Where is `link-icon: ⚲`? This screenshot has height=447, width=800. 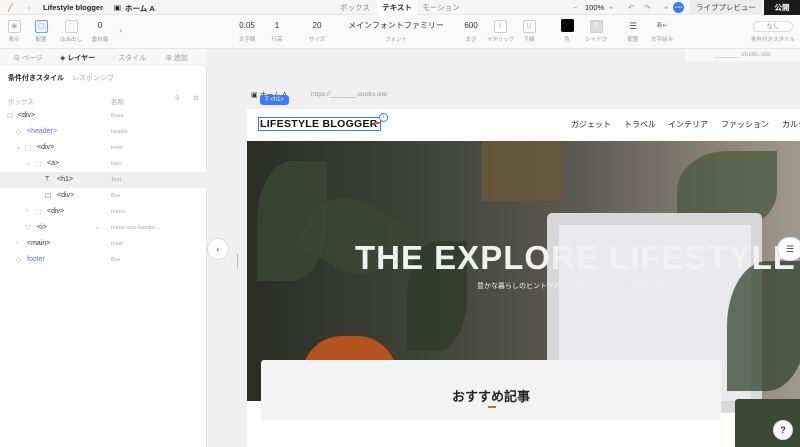 link-icon: ⚲ is located at coordinates (177, 98).